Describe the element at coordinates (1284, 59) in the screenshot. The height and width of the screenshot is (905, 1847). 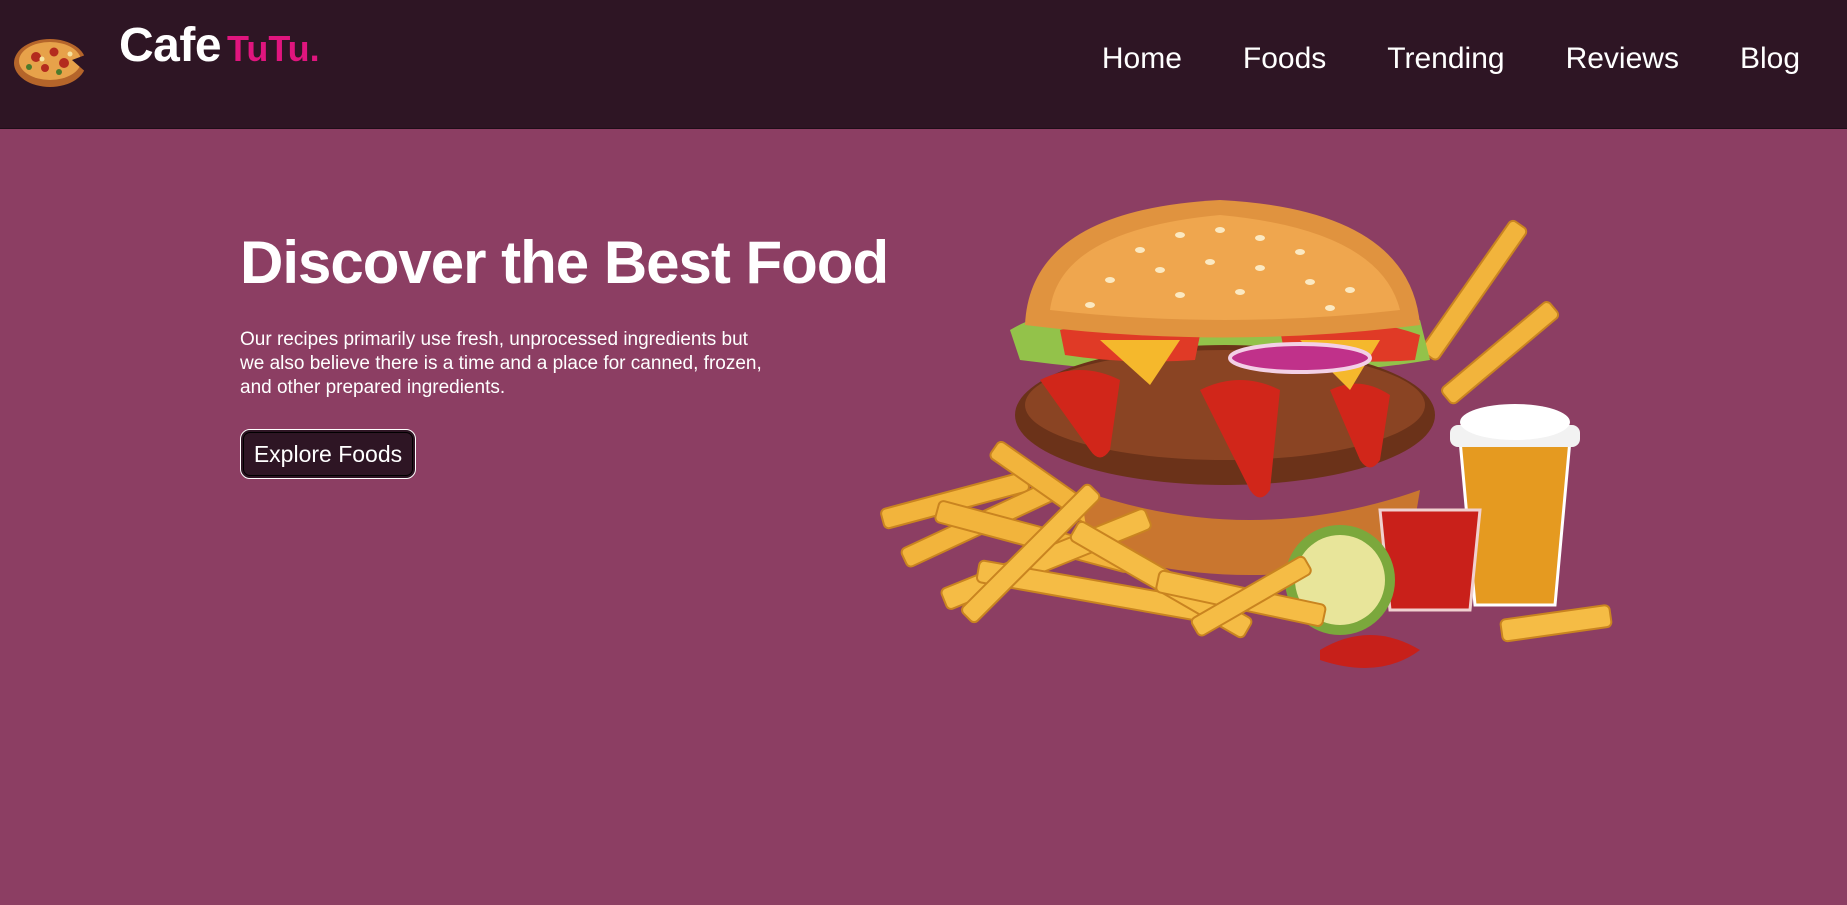
I see `nav-link-foods: Foods` at that location.